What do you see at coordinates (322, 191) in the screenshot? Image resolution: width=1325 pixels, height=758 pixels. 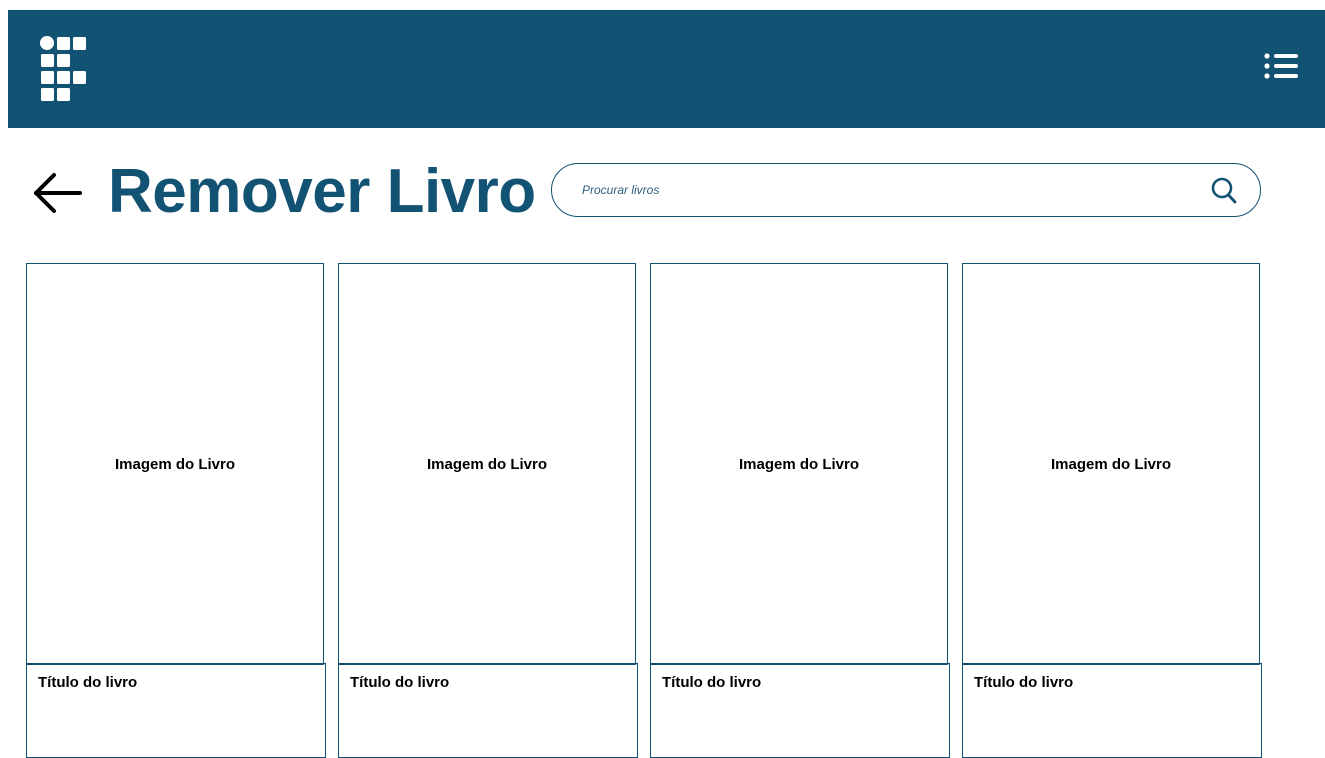 I see `page-title: Remover Livro` at bounding box center [322, 191].